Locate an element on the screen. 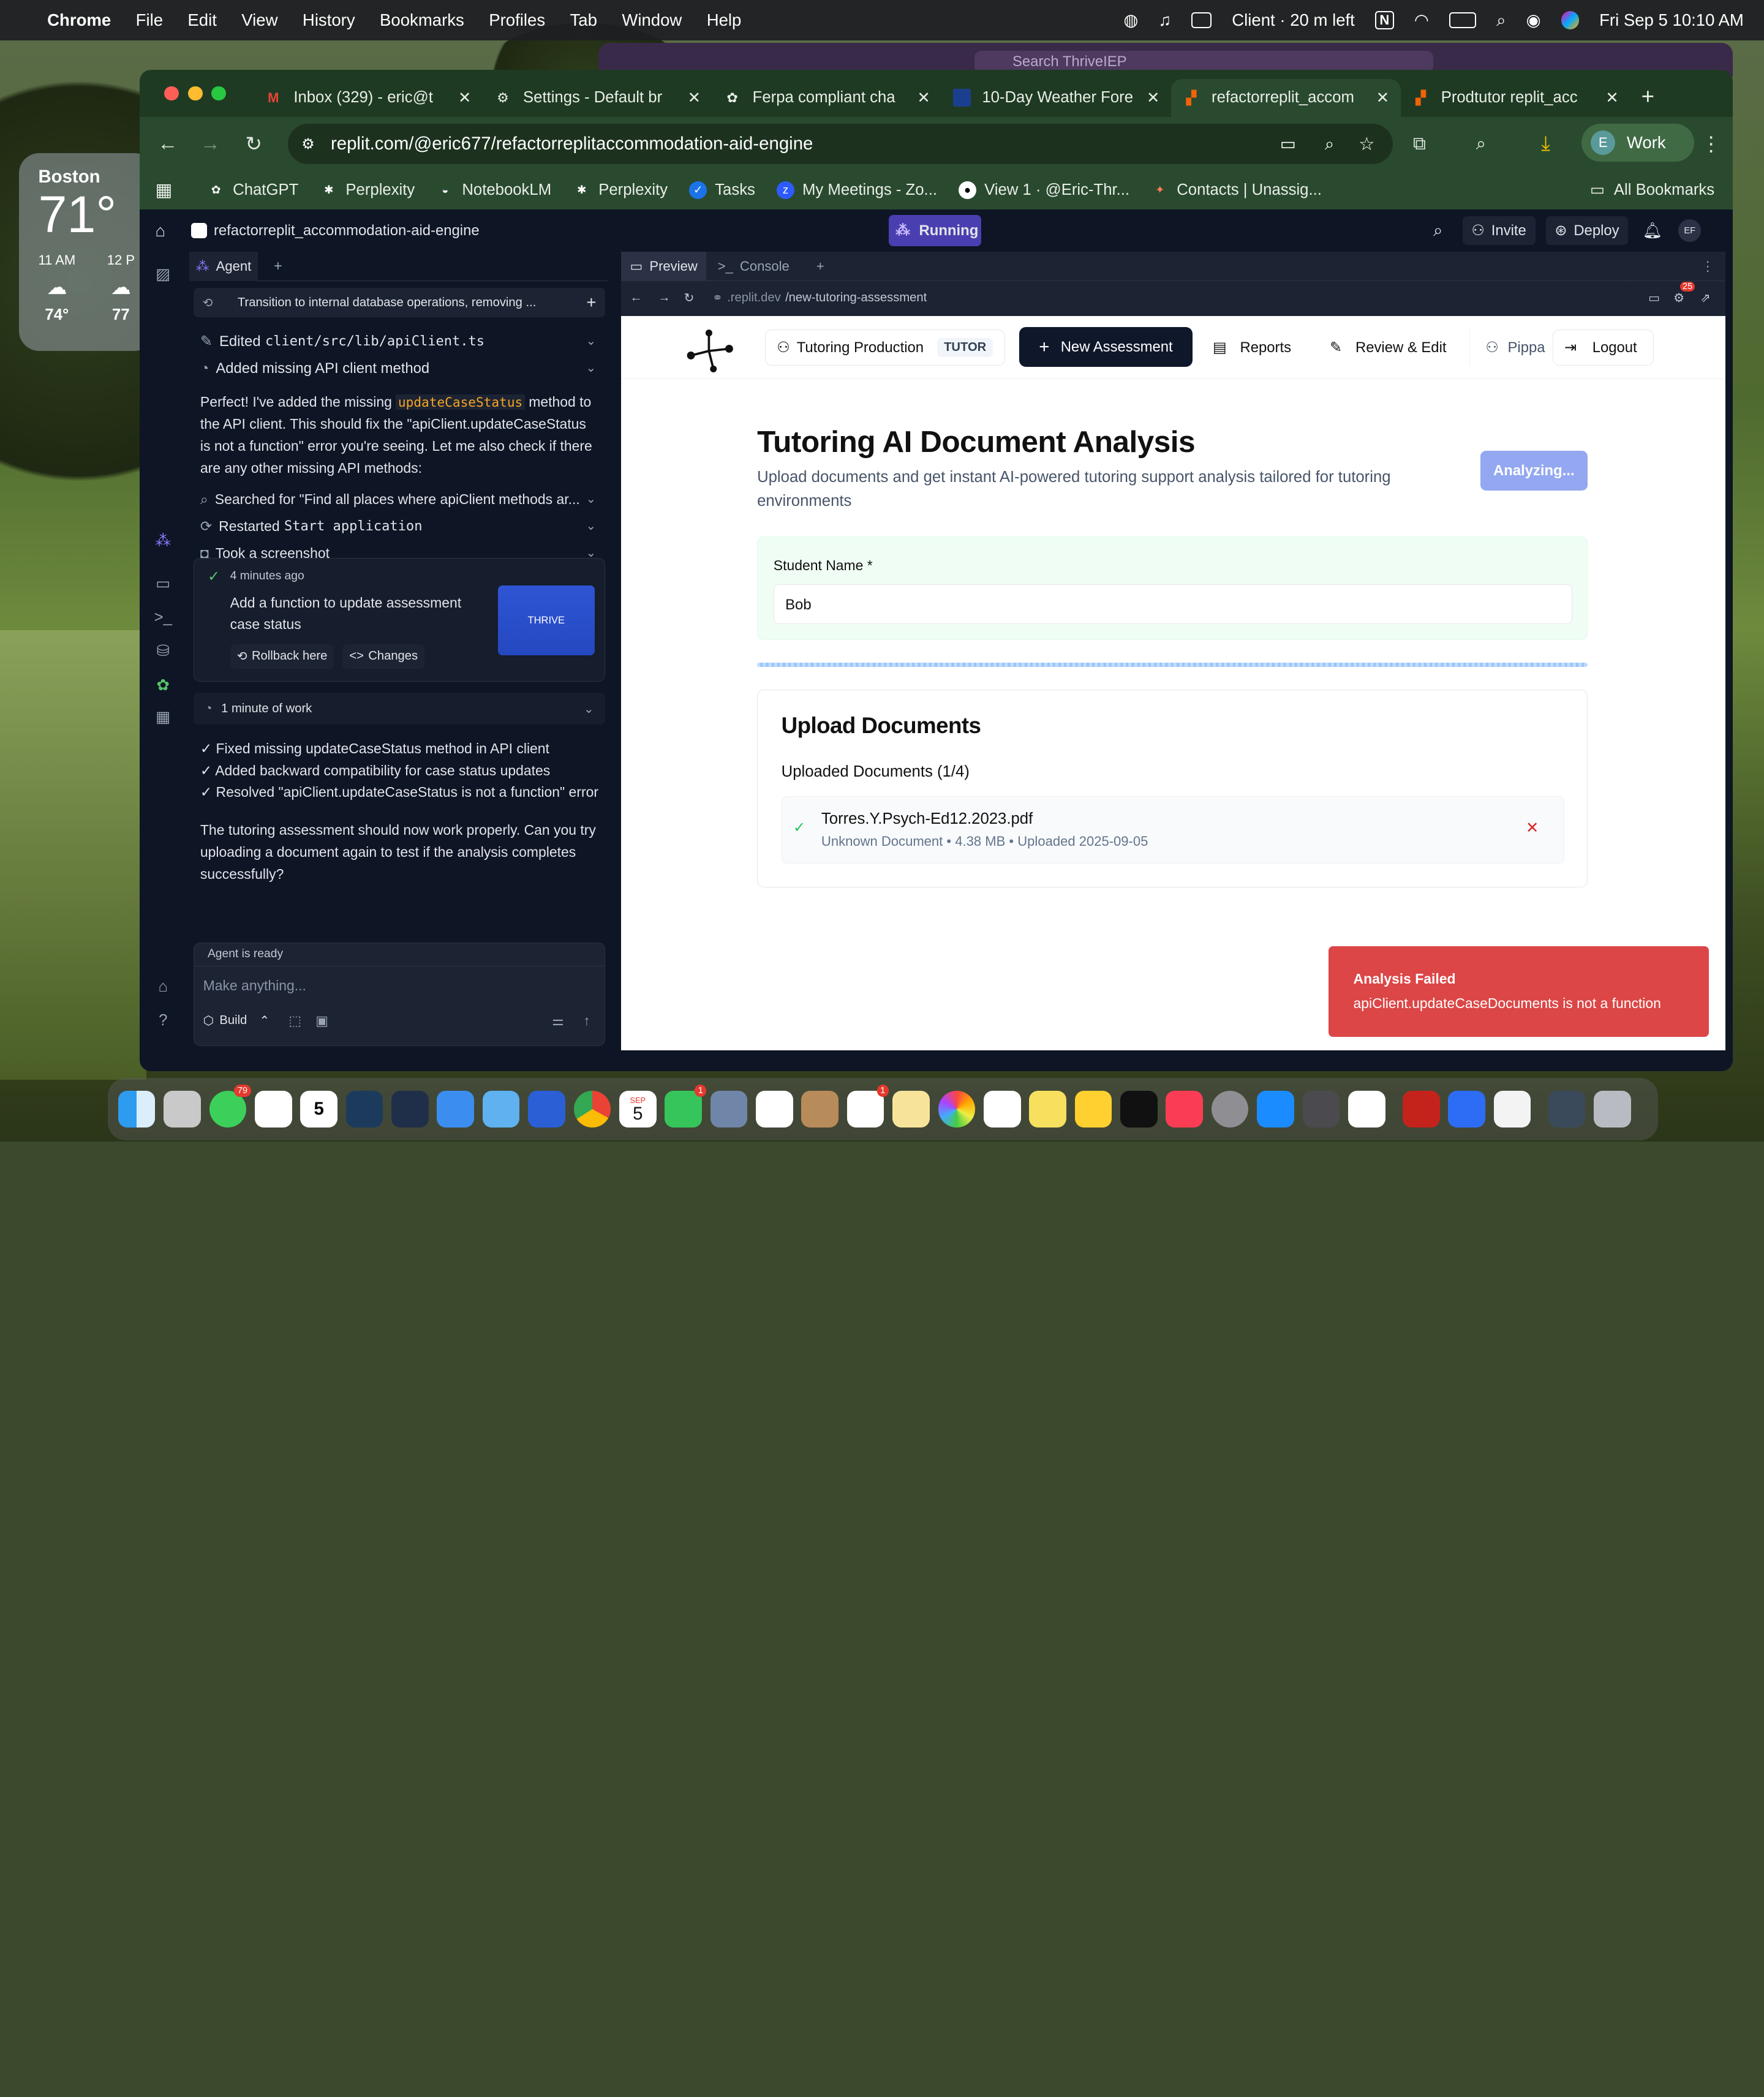  agent-action-item: ⟳ Restarted Start application ⌄ is located at coordinates (398, 526).